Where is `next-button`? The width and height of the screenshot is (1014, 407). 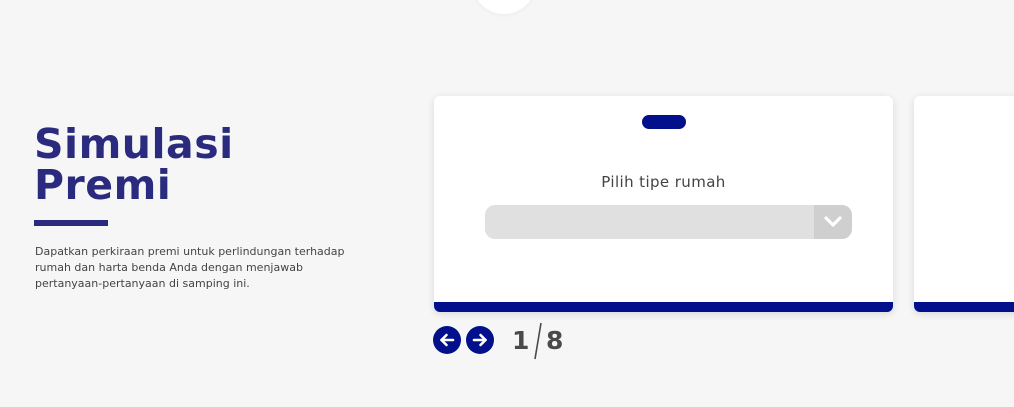
next-button is located at coordinates (480, 340).